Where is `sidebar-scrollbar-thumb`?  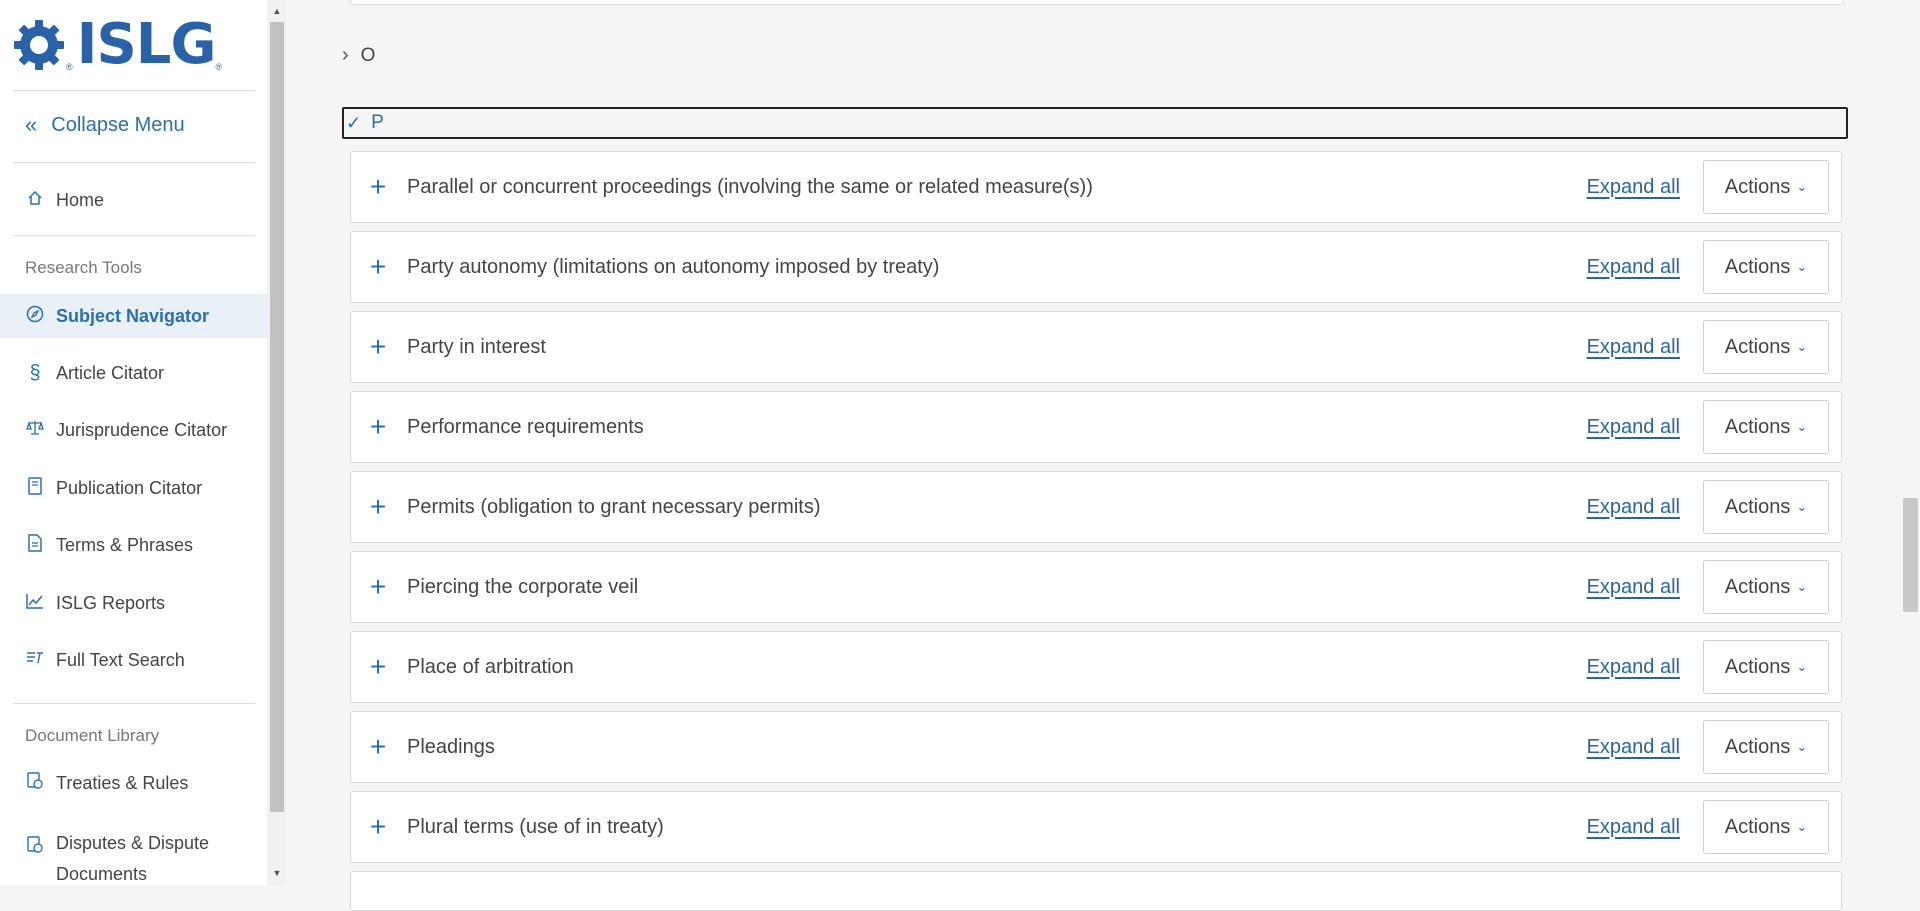
sidebar-scrollbar-thumb is located at coordinates (277, 417).